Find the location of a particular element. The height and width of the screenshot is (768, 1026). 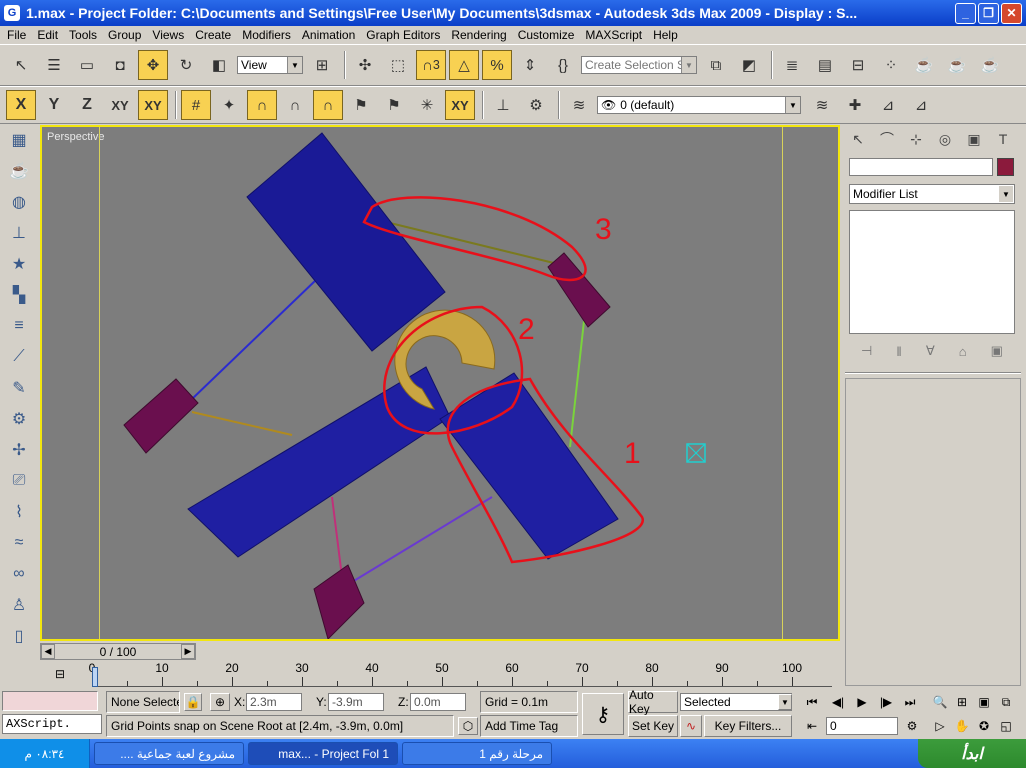

current-frame-field: 0 is located at coordinates (862, 726).